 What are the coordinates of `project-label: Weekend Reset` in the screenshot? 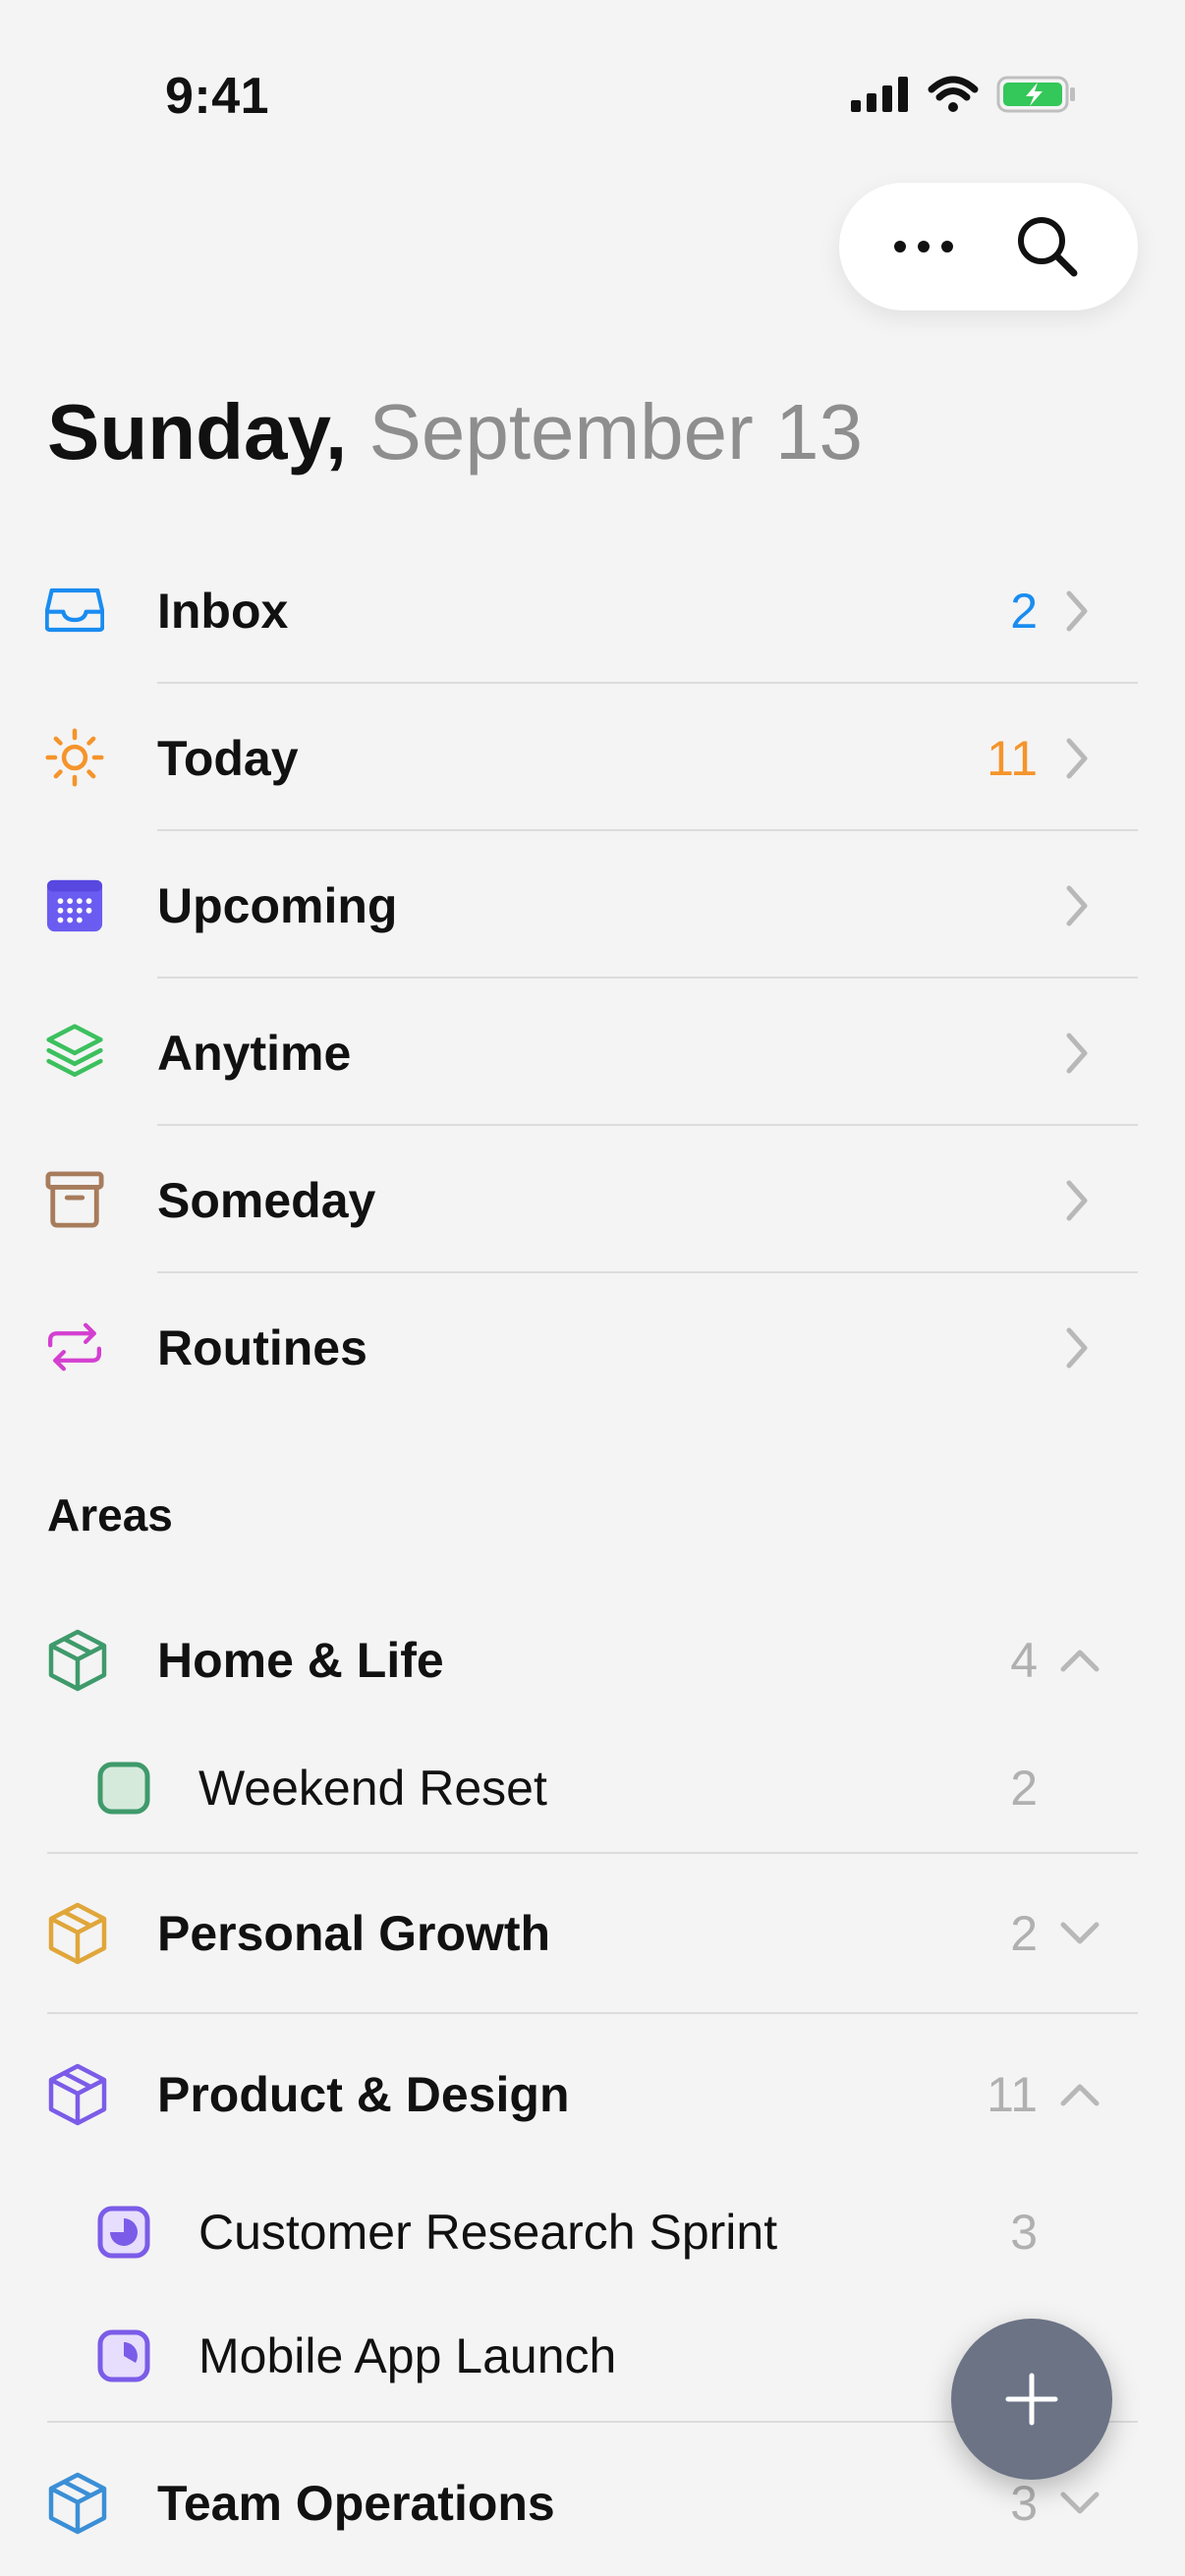 It's located at (373, 1788).